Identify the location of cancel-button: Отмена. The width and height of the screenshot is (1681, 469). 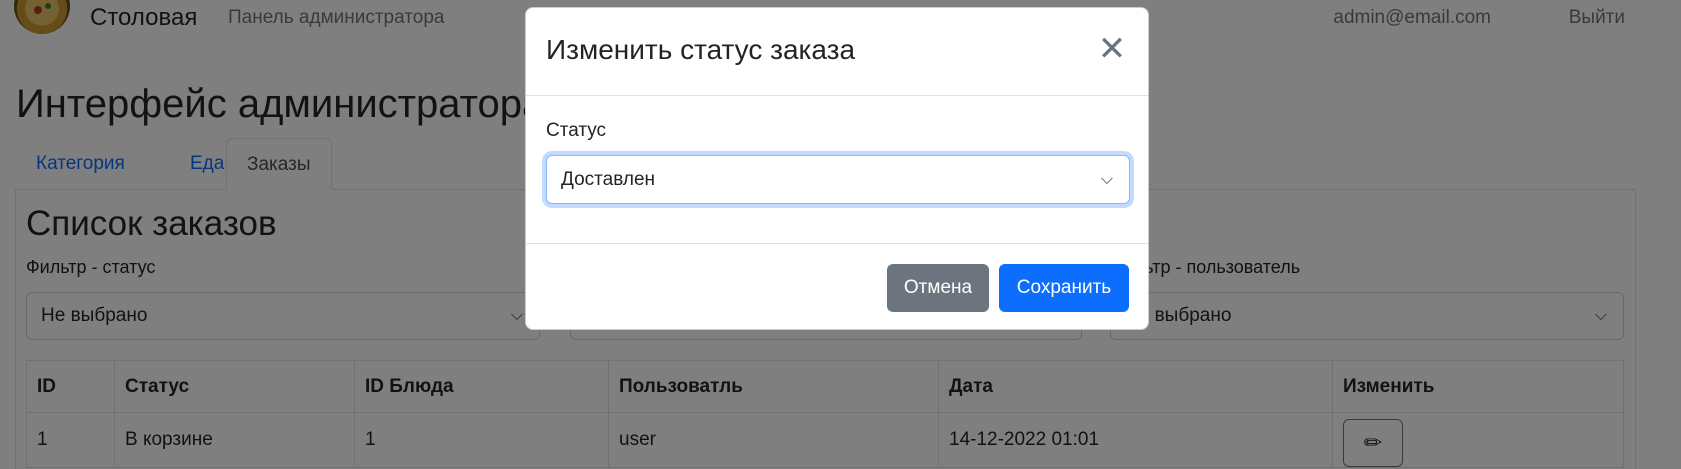
(938, 288).